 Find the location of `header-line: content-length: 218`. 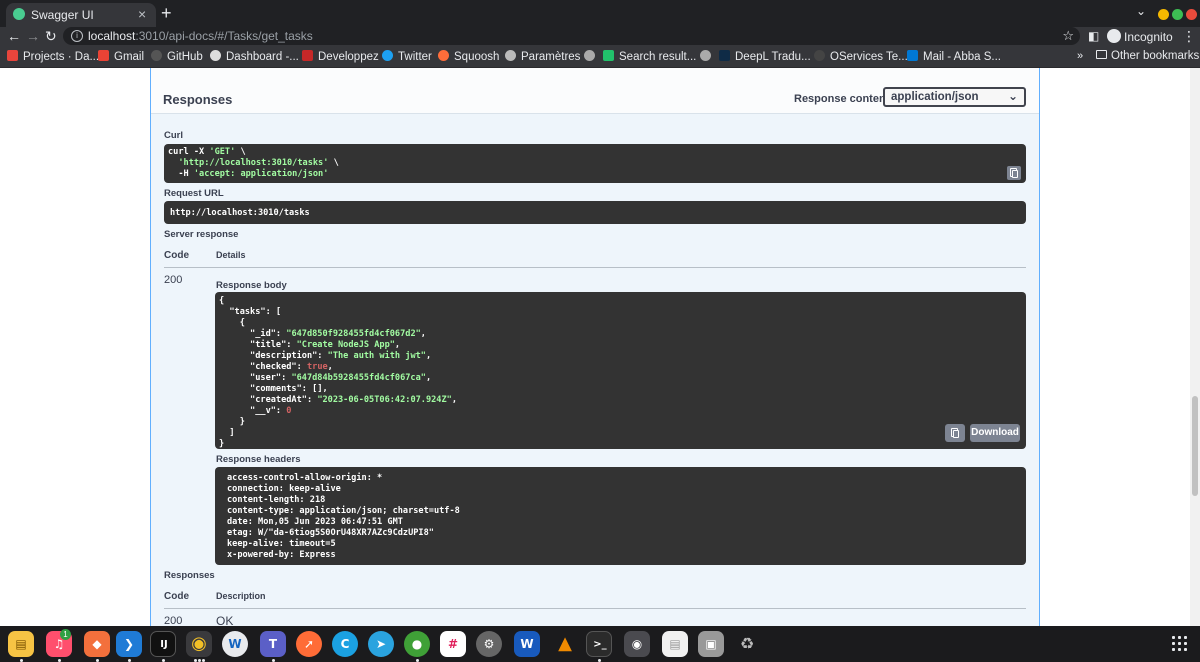

header-line: content-length: 218 is located at coordinates (276, 500).